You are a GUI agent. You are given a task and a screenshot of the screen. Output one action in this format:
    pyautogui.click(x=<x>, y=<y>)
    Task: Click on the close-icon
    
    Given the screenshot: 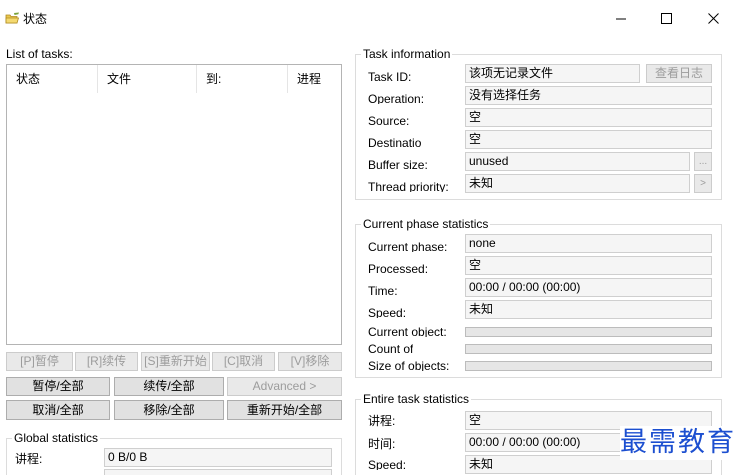 What is the action you would take?
    pyautogui.click(x=713, y=18)
    